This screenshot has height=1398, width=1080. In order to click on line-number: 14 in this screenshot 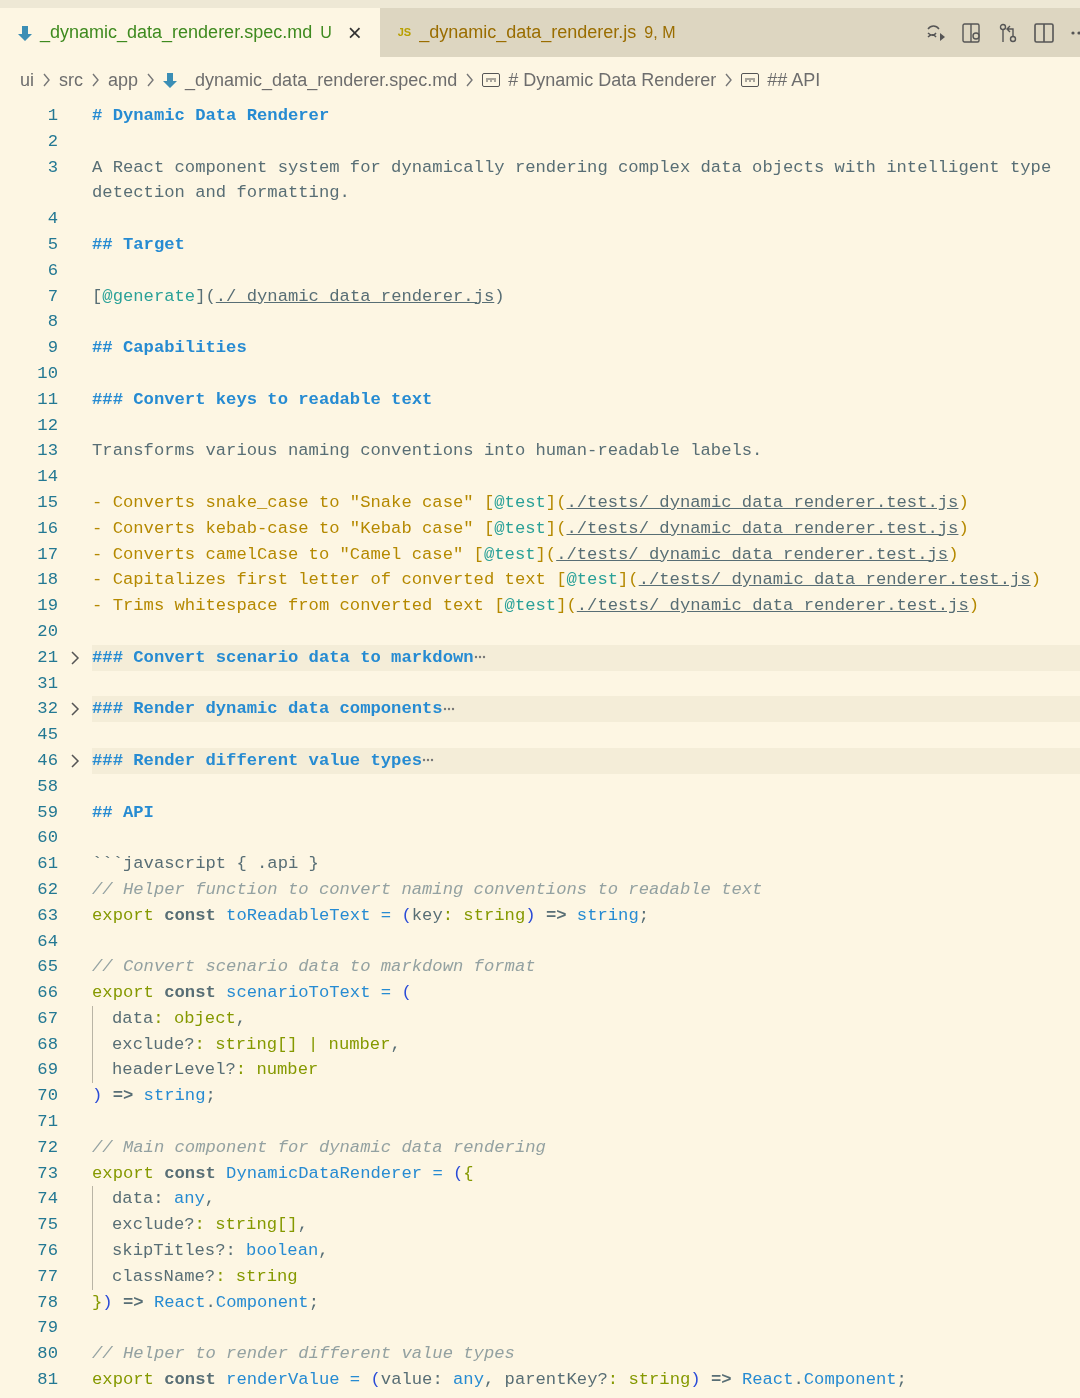, I will do `click(47, 477)`.